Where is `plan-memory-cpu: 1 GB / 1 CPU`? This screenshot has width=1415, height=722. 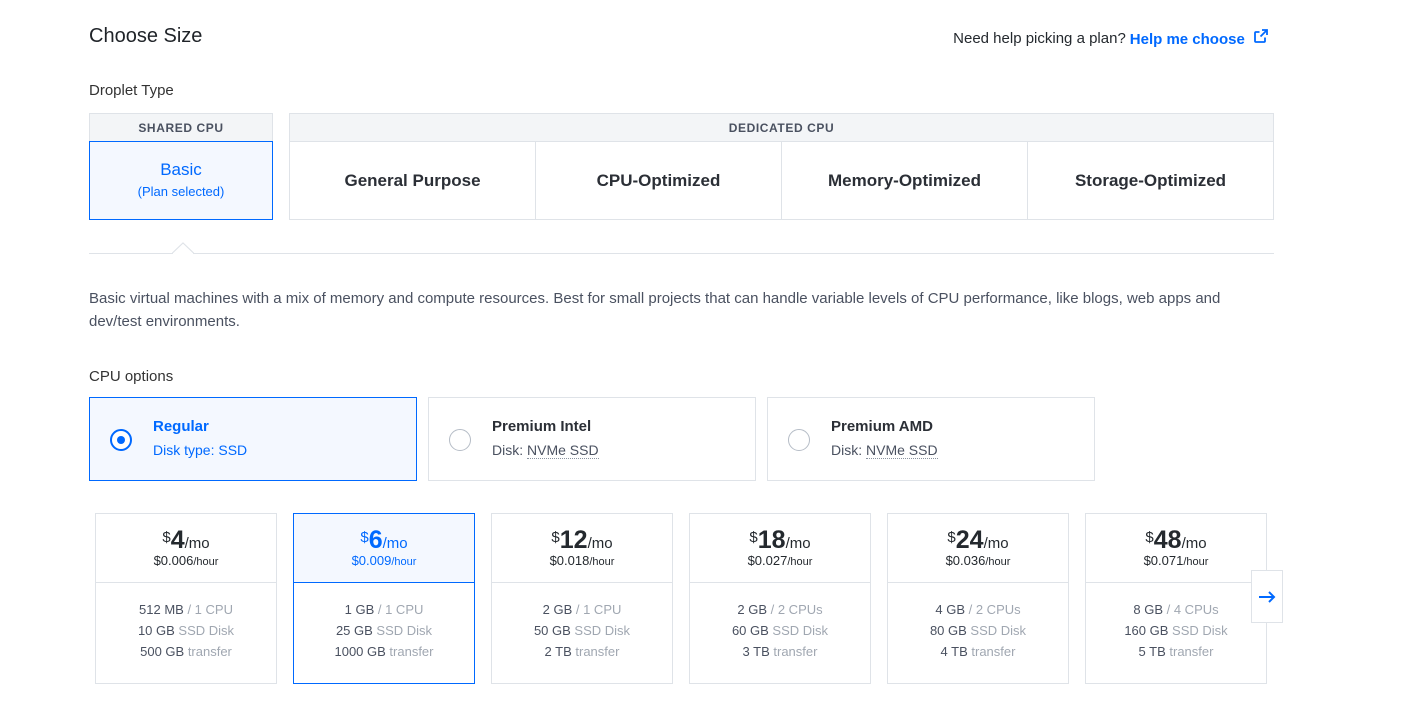 plan-memory-cpu: 1 GB / 1 CPU is located at coordinates (384, 609).